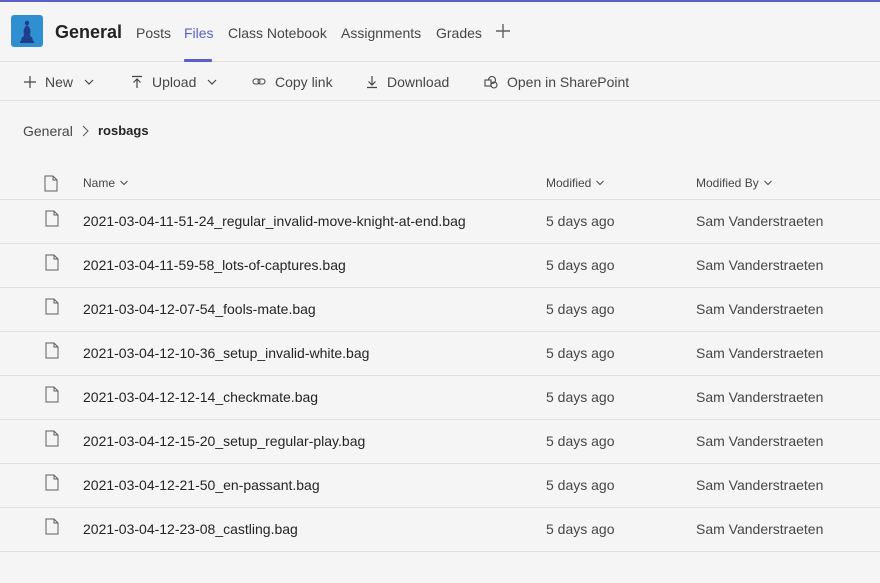 Image resolution: width=880 pixels, height=583 pixels. I want to click on file-name: 2021-03-04-12-07-54_fools-mate.bag, so click(199, 309).